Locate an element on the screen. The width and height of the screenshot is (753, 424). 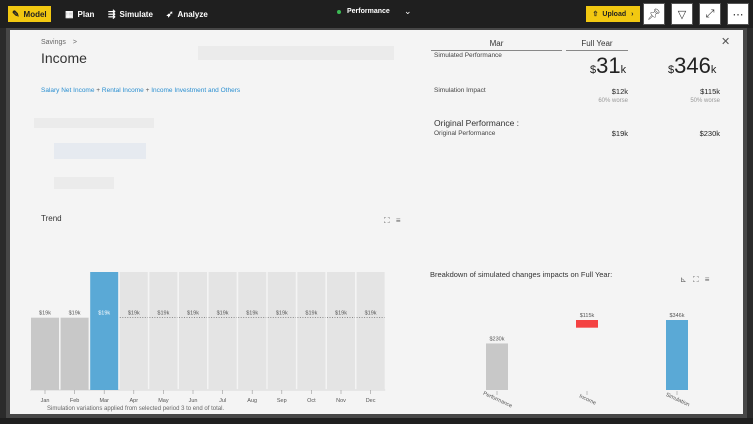
simulated-mar-value: $31k is located at coordinates (608, 66).